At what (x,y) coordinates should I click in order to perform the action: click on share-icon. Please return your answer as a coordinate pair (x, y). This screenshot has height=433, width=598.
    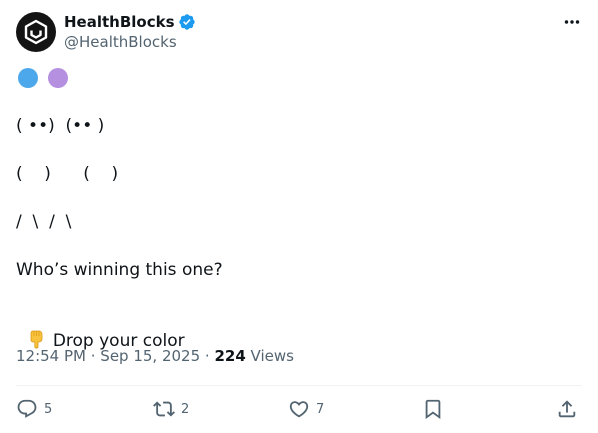
    Looking at the image, I should click on (567, 409).